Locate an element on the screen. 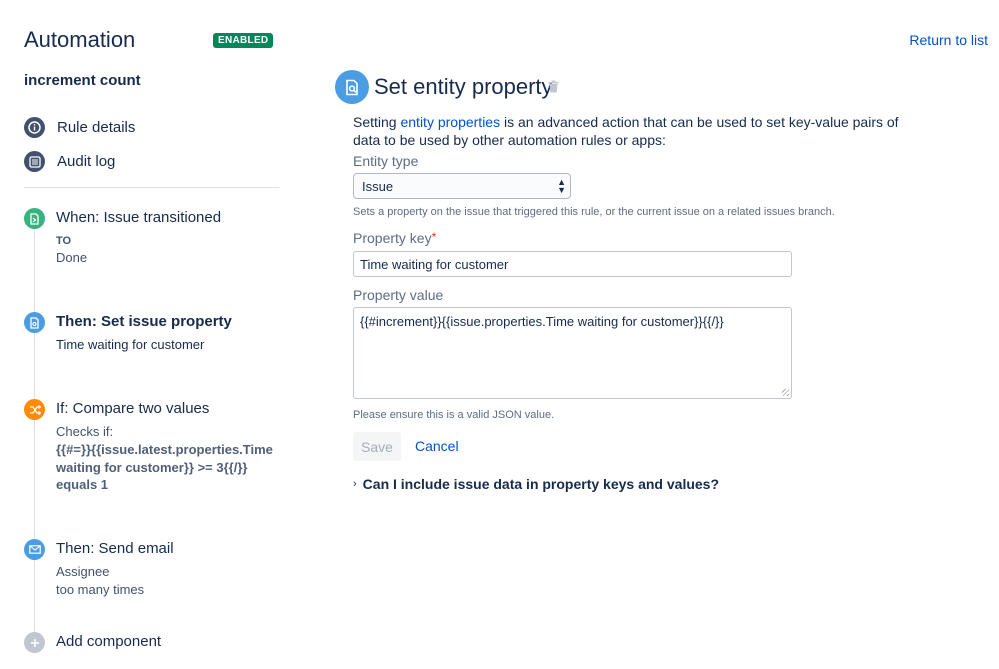 This screenshot has width=999, height=669. nav-label: Audit log is located at coordinates (86, 161).